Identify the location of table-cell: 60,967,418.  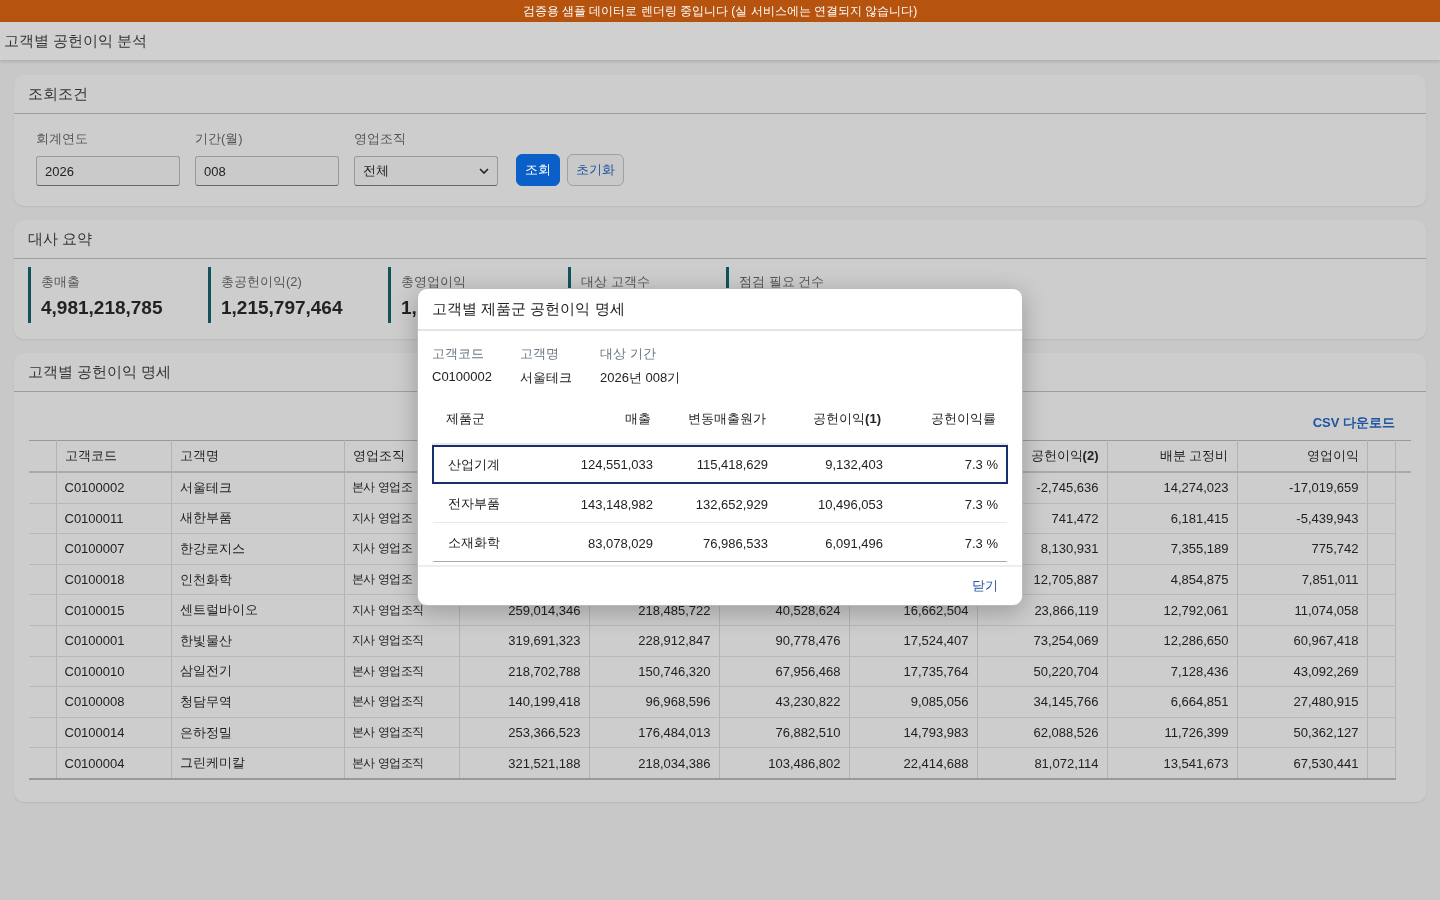
(1302, 641).